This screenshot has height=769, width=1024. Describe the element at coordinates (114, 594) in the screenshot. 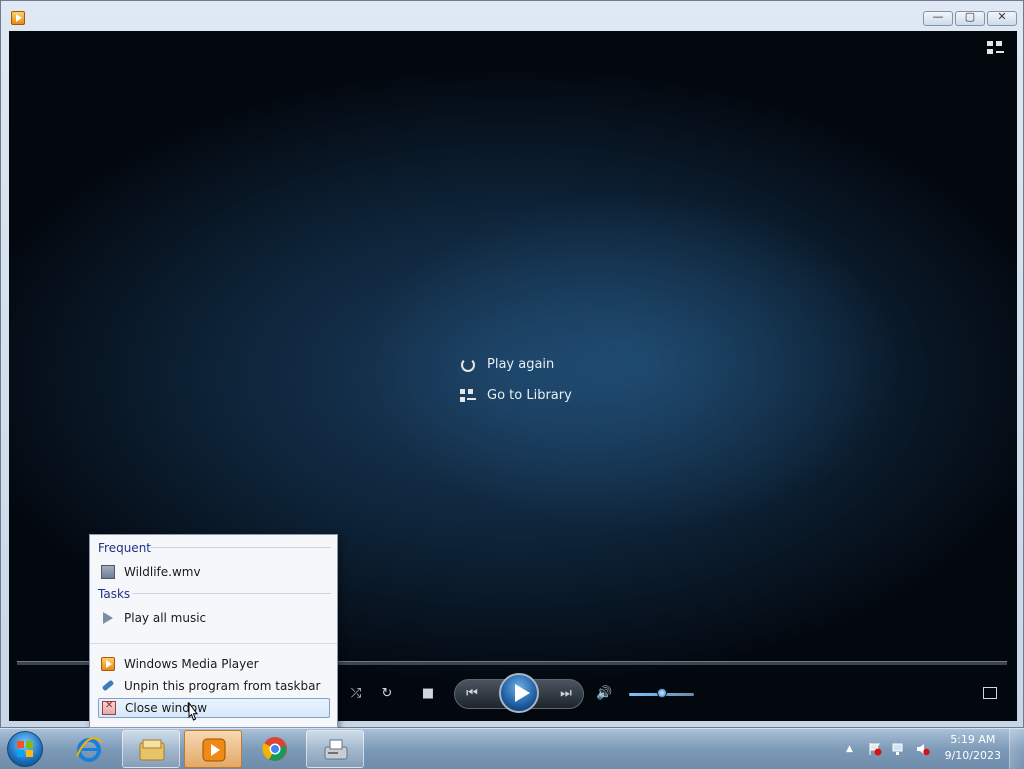

I see `tasks-header: Tasks` at that location.